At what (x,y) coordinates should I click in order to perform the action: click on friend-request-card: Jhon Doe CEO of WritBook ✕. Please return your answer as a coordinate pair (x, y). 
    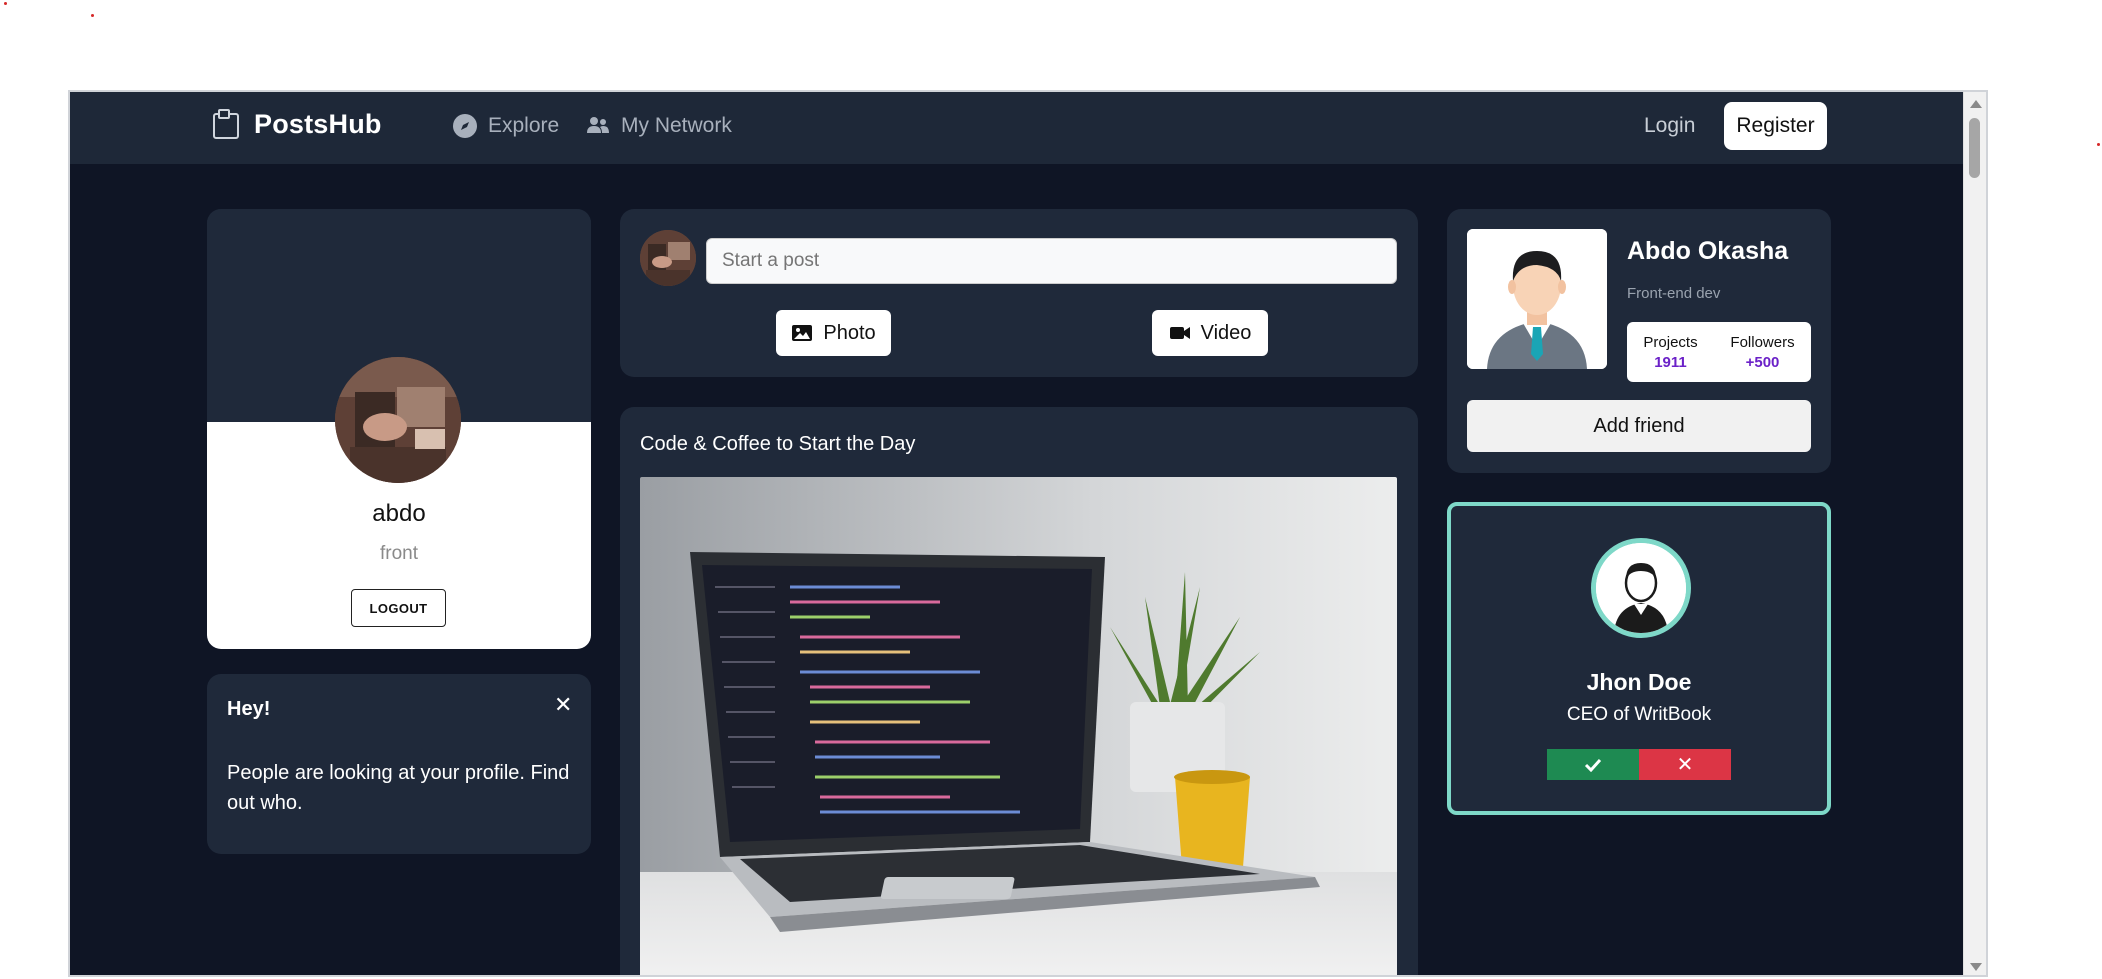
    Looking at the image, I should click on (1639, 658).